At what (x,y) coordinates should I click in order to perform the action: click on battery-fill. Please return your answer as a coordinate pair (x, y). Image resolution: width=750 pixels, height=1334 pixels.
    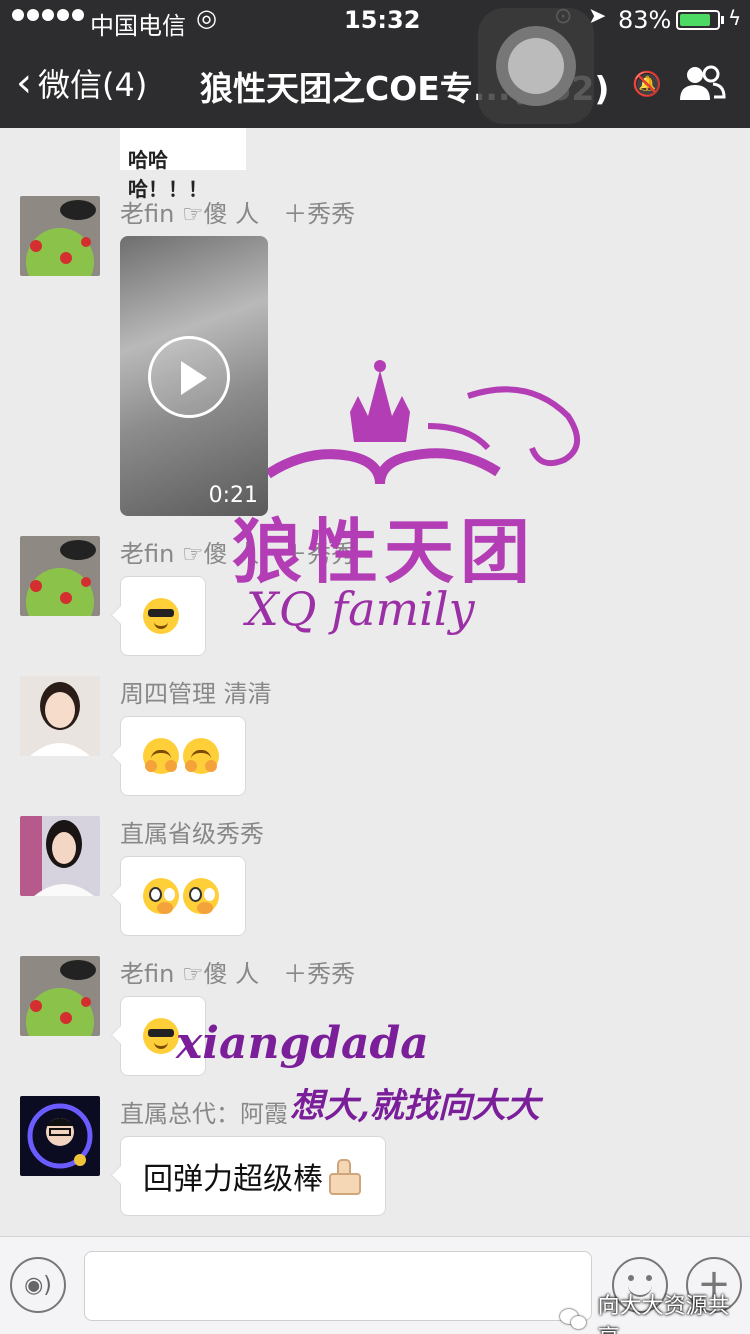
    Looking at the image, I should click on (695, 20).